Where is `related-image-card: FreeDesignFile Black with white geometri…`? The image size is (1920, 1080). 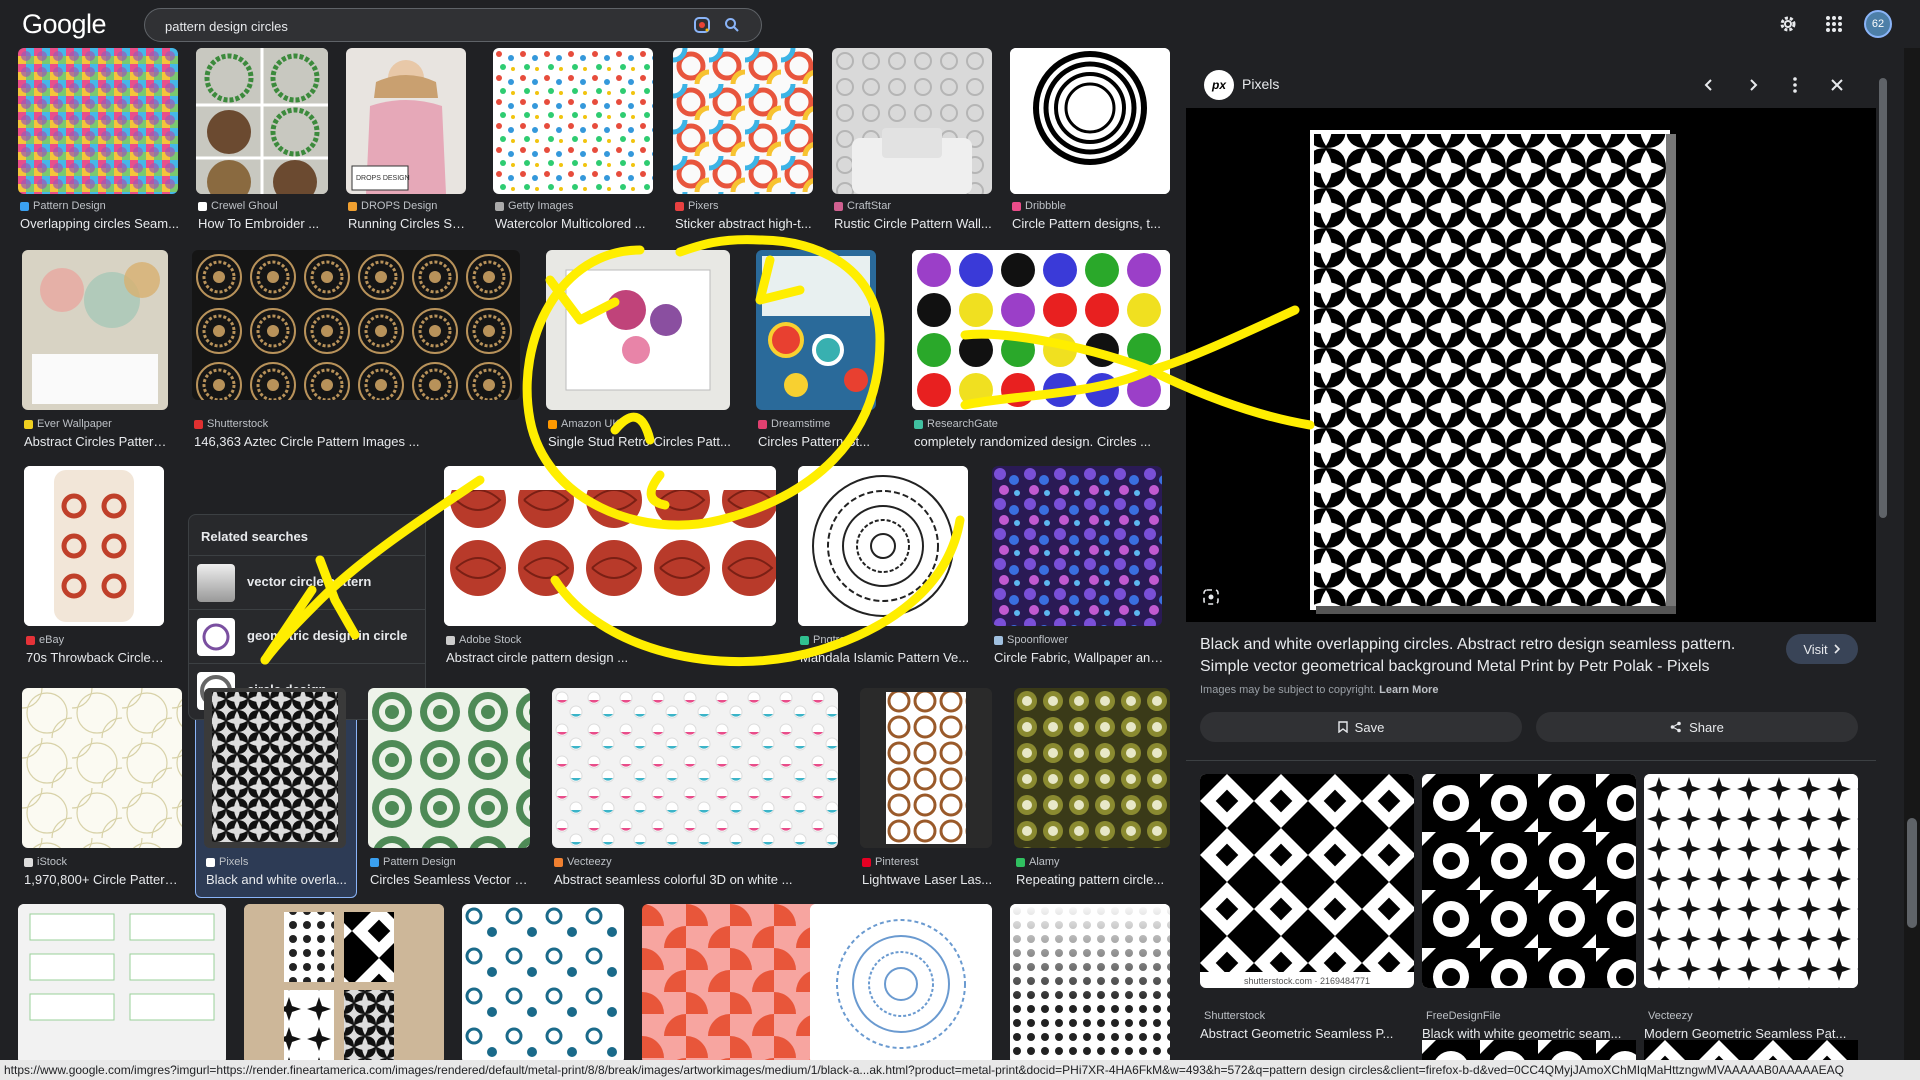 related-image-card: FreeDesignFile Black with white geometri… is located at coordinates (1529, 907).